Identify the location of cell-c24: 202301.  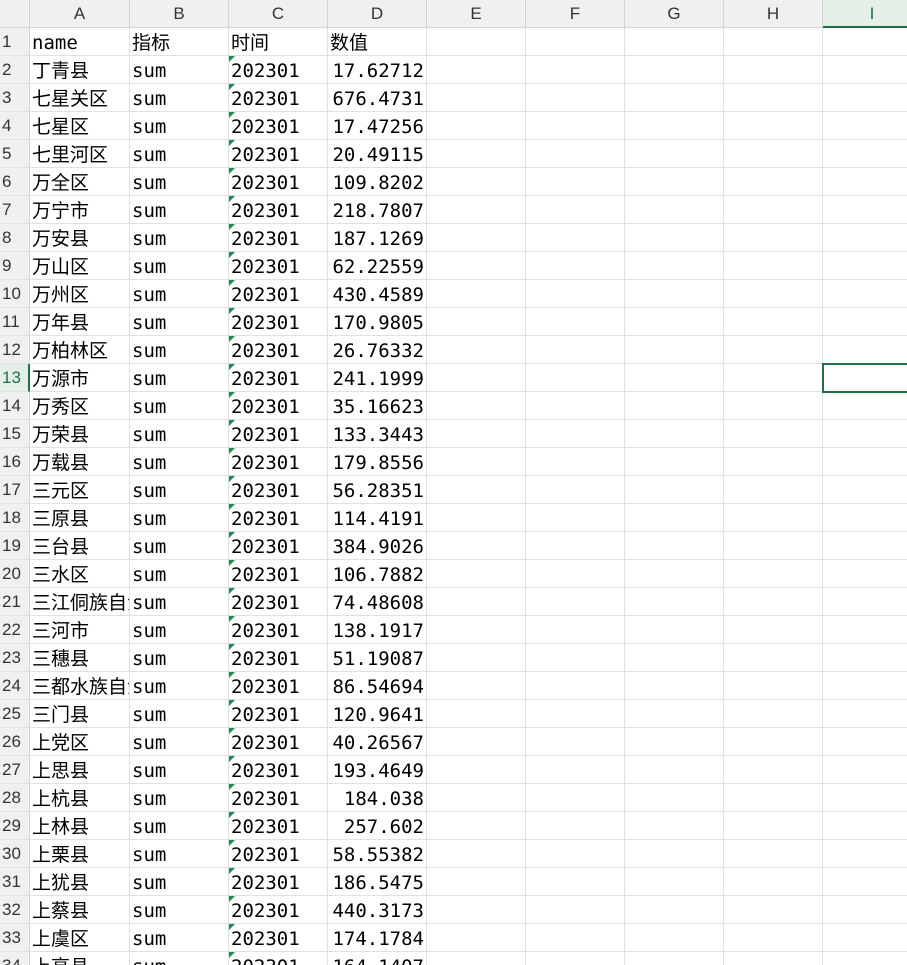
(278, 686).